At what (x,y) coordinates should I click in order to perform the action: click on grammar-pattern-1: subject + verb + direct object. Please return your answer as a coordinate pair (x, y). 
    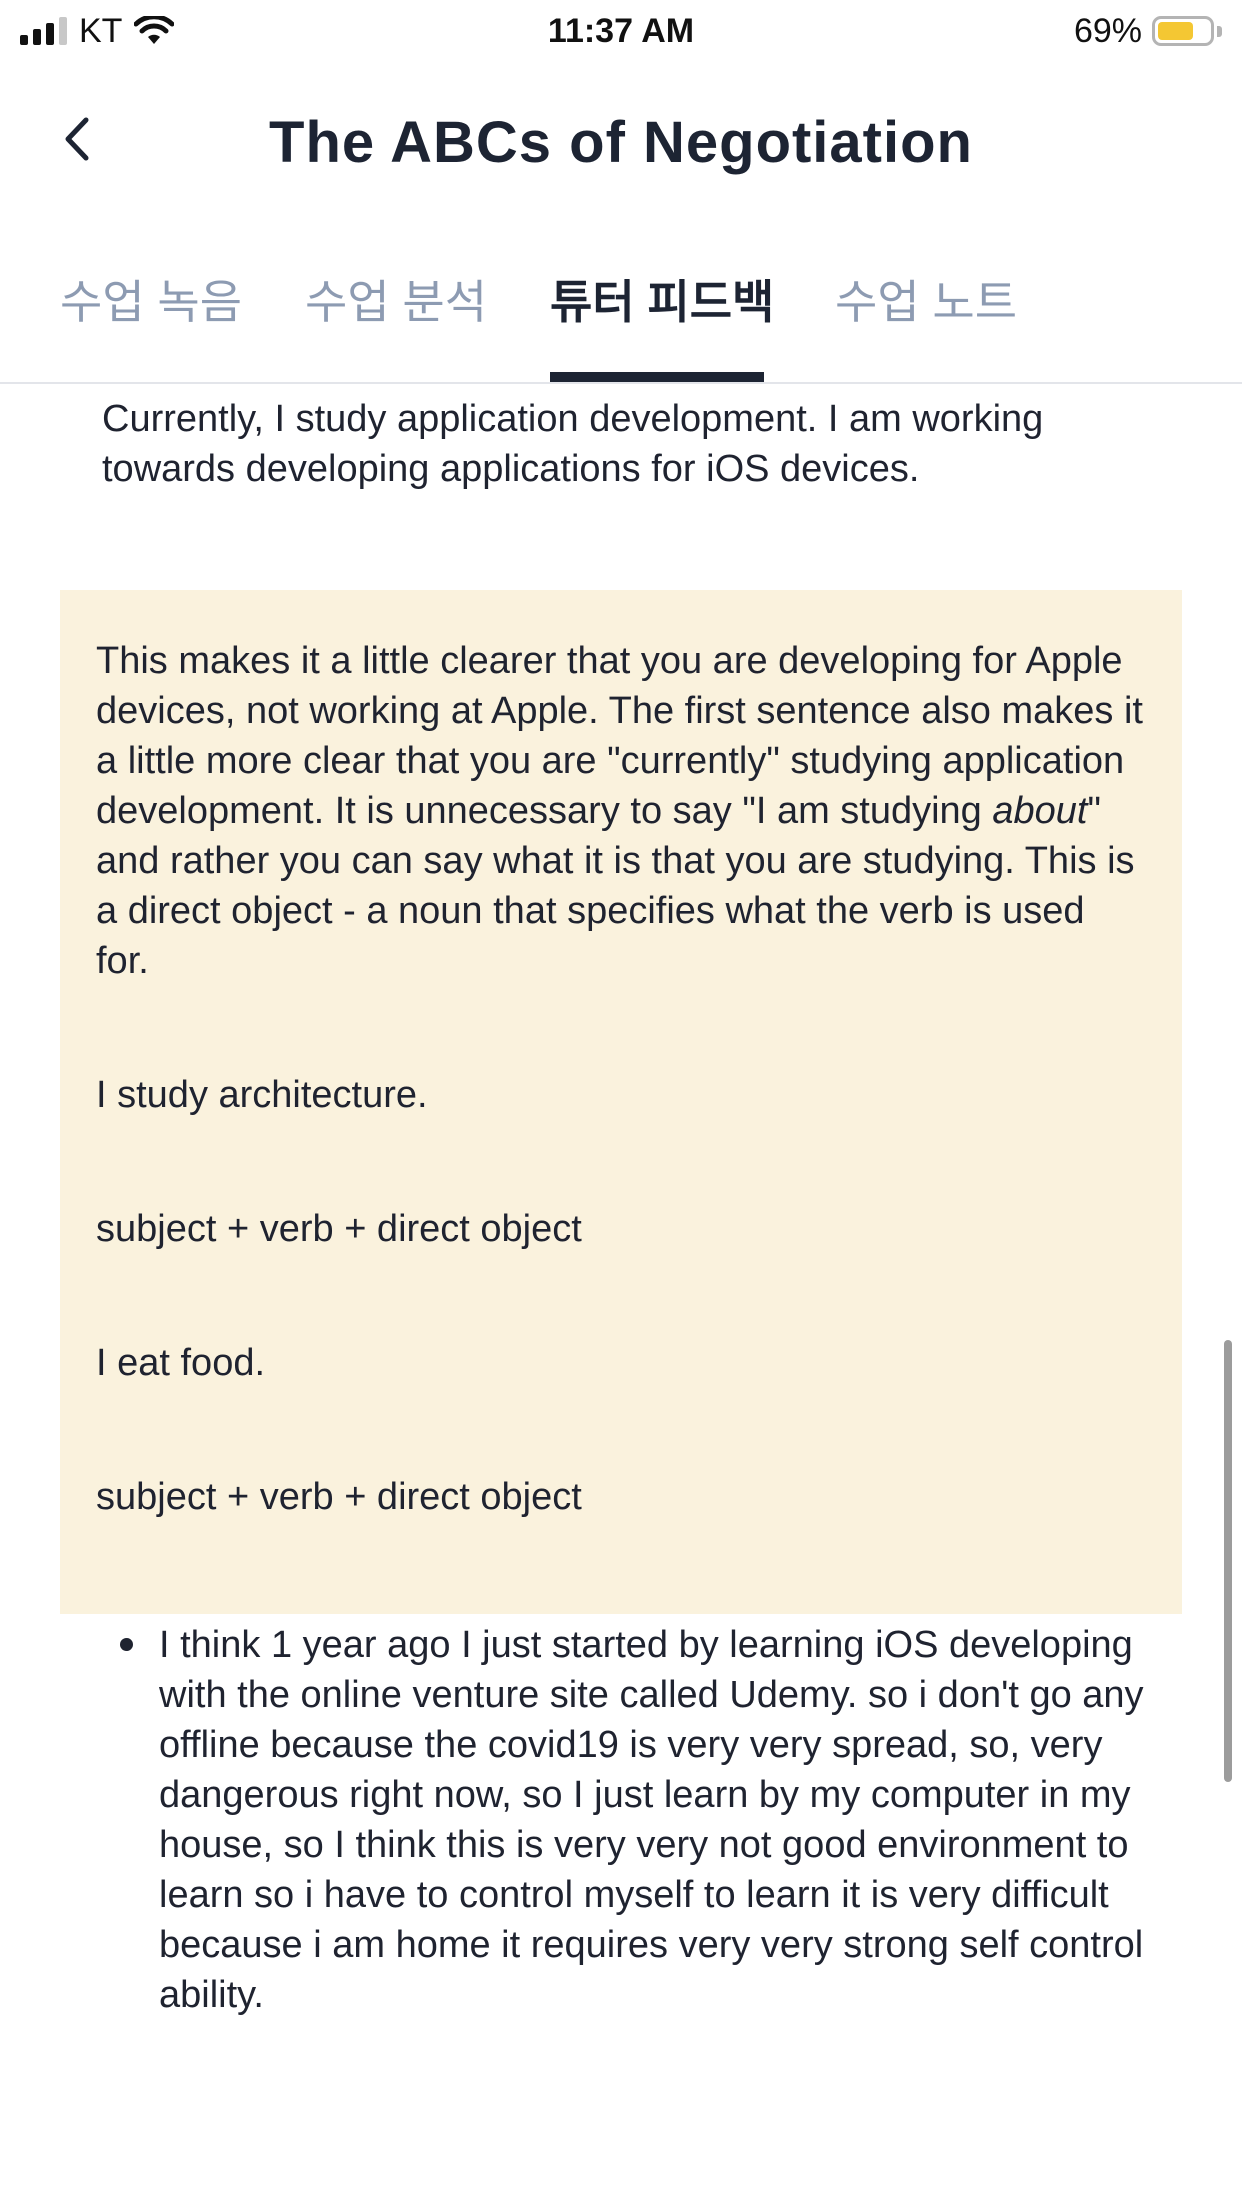
    Looking at the image, I should click on (339, 1229).